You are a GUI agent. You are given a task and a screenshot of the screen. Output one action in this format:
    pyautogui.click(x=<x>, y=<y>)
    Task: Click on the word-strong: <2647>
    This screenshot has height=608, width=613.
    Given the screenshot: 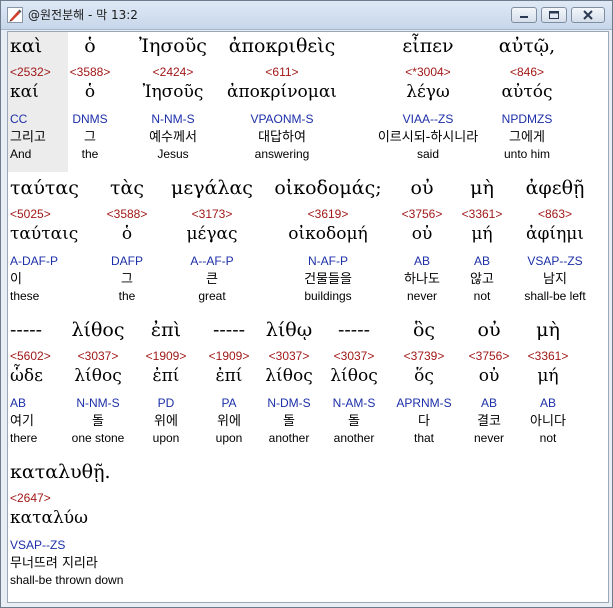 What is the action you would take?
    pyautogui.click(x=30, y=498)
    